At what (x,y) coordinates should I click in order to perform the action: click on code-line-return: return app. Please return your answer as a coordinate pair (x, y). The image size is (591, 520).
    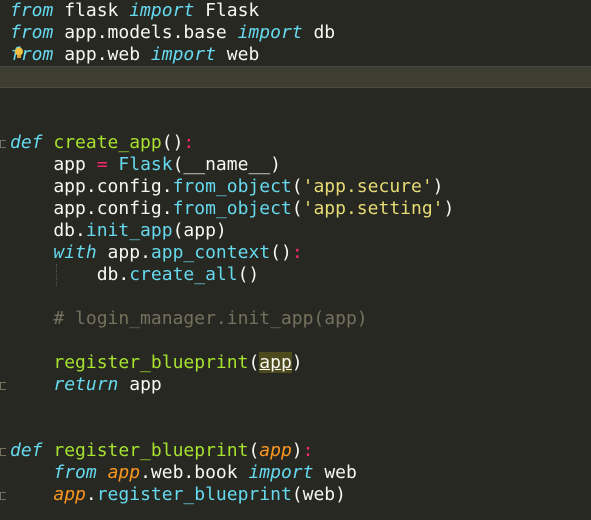
    Looking at the image, I should click on (295, 385).